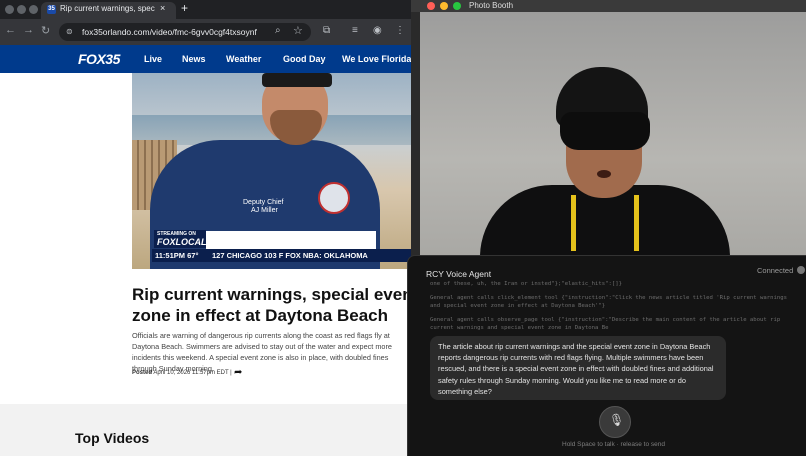  I want to click on section-heading-top-videos: Top Videos, so click(112, 438).